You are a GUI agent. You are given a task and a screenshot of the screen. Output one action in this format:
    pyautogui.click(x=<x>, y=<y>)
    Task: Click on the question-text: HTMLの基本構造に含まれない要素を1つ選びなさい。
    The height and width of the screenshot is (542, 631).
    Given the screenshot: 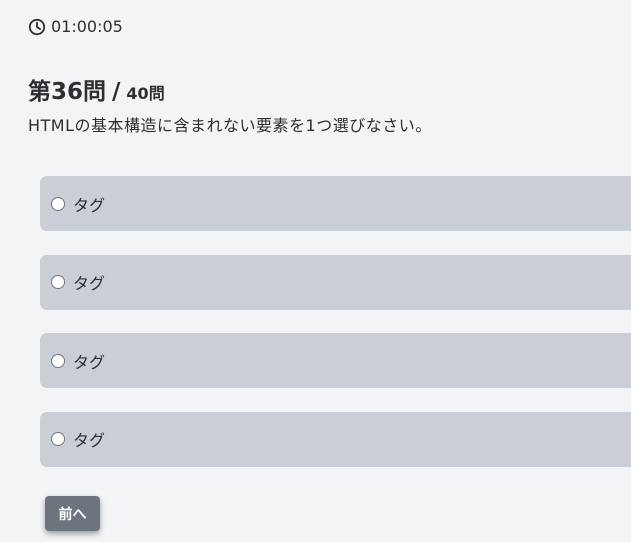 What is the action you would take?
    pyautogui.click(x=230, y=125)
    